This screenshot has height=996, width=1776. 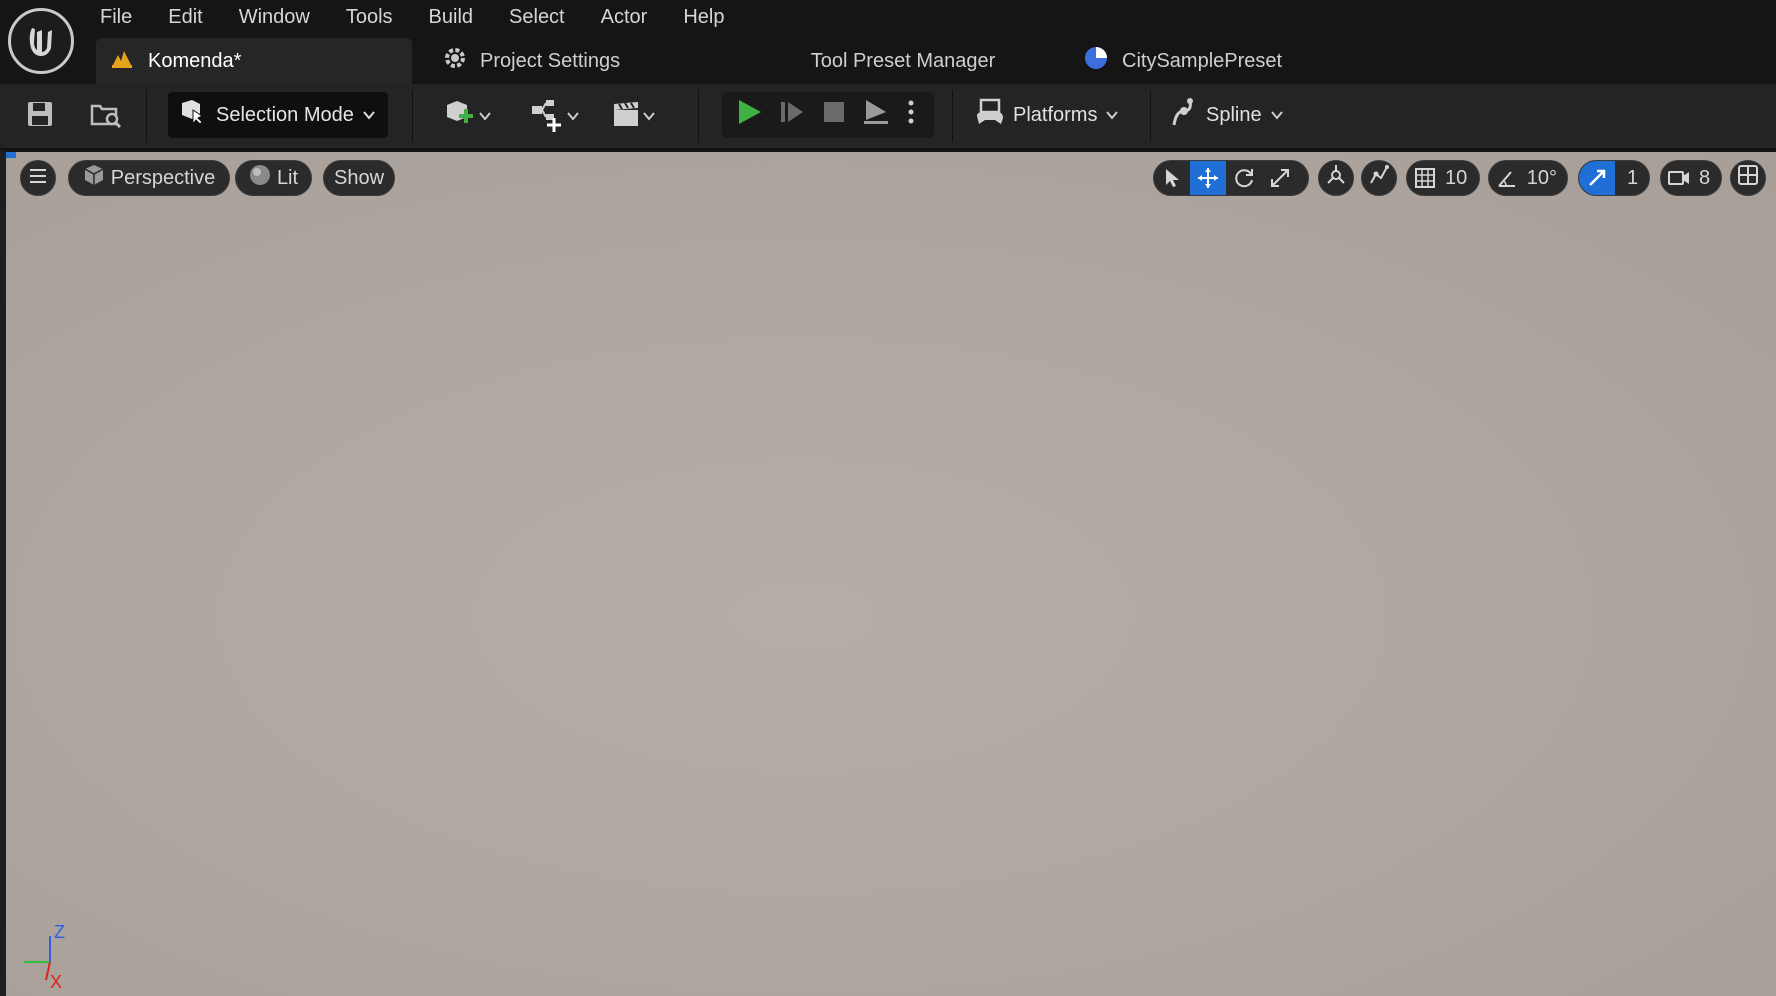 I want to click on transform-tools, so click(x=1231, y=178).